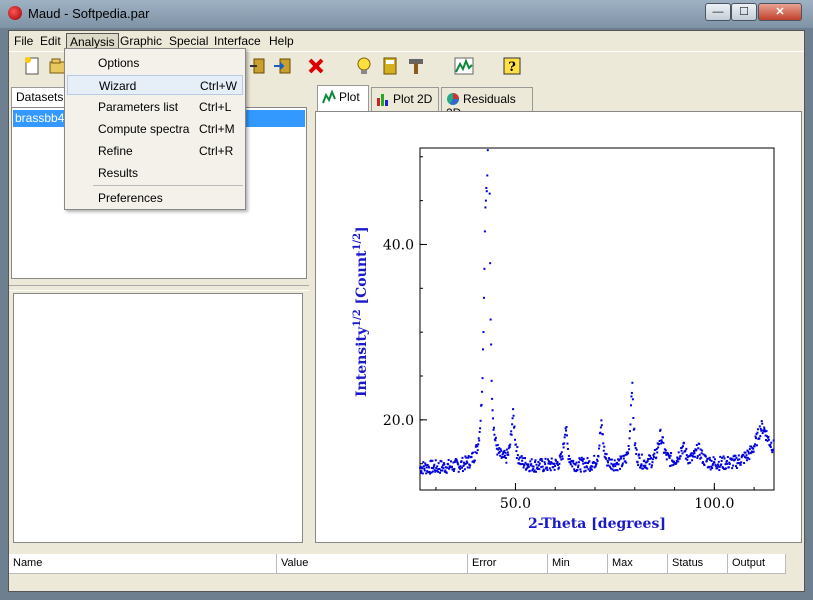 This screenshot has height=600, width=813. I want to click on col-error: Error, so click(508, 564).